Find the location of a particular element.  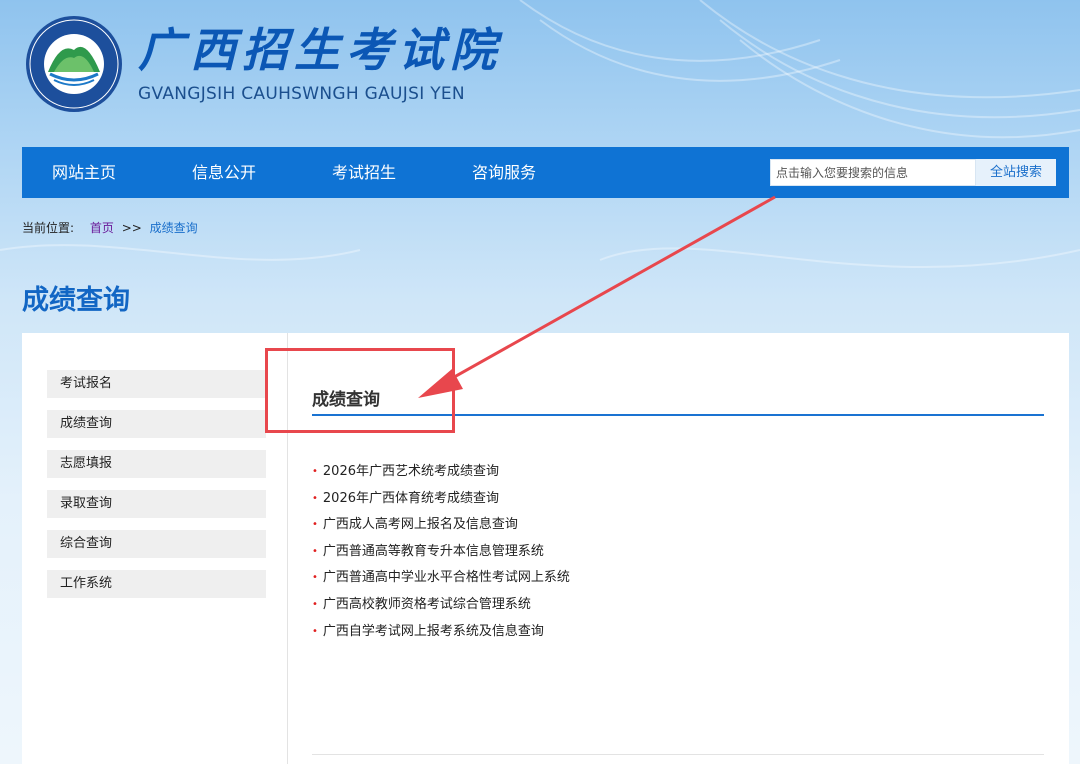

nav-item-home: 网站主页 is located at coordinates (84, 172).